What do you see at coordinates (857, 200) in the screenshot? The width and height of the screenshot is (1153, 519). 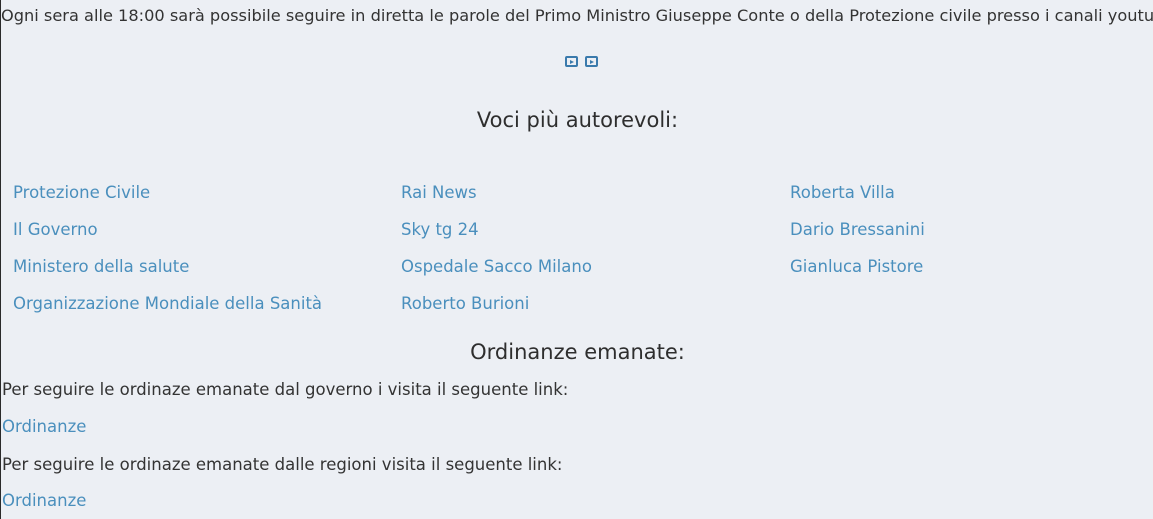 I see `link-roberta-villa: Roberta Villa` at bounding box center [857, 200].